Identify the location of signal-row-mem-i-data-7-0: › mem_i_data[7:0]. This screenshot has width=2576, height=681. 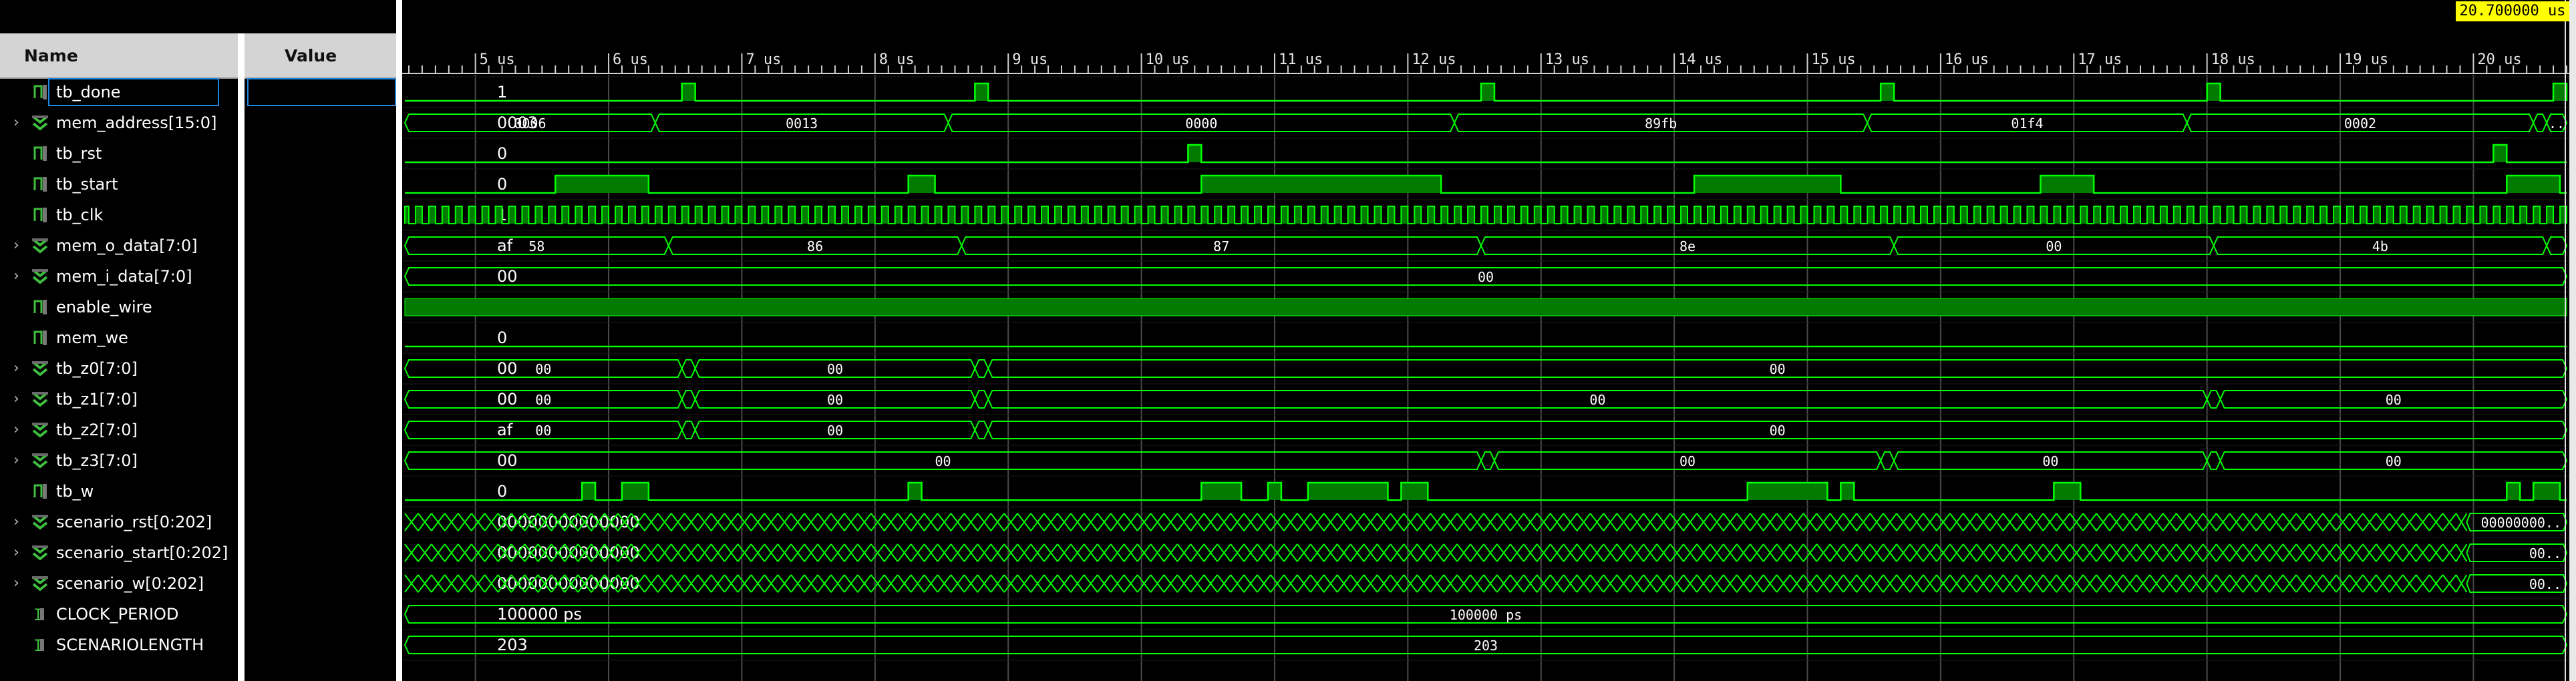
(119, 276).